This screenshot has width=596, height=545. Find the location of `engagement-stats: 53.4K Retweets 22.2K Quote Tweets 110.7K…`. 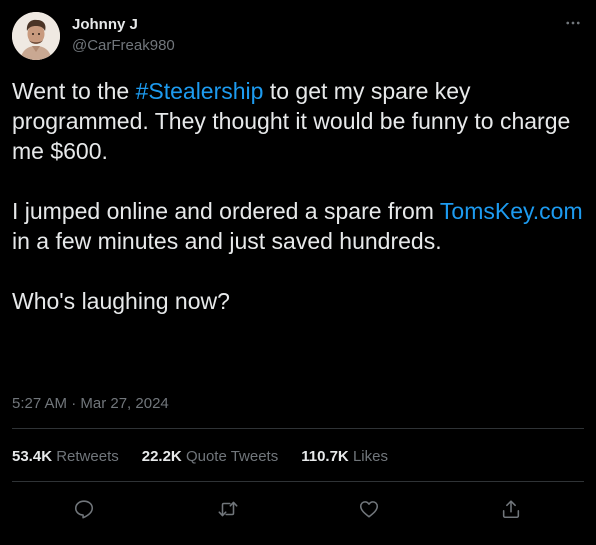

engagement-stats: 53.4K Retweets 22.2K Quote Tweets 110.7K… is located at coordinates (211, 457).